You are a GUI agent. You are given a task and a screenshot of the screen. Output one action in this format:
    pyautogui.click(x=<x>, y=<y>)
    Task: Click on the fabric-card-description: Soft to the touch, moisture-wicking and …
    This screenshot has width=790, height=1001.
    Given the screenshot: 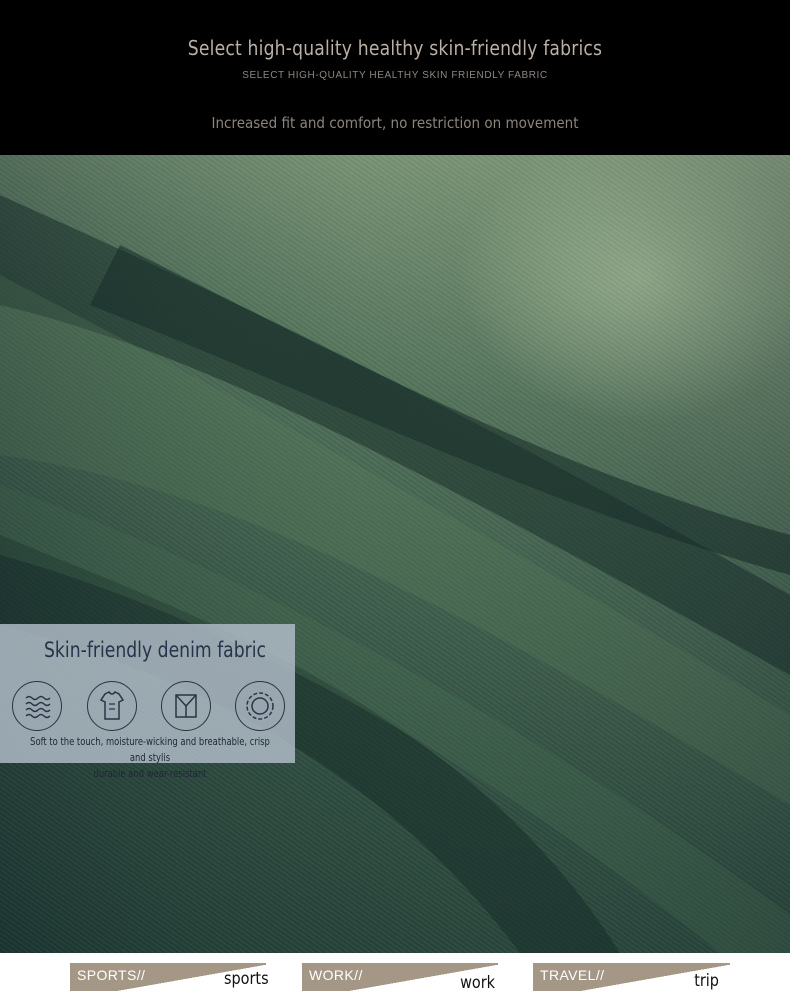 What is the action you would take?
    pyautogui.click(x=150, y=758)
    